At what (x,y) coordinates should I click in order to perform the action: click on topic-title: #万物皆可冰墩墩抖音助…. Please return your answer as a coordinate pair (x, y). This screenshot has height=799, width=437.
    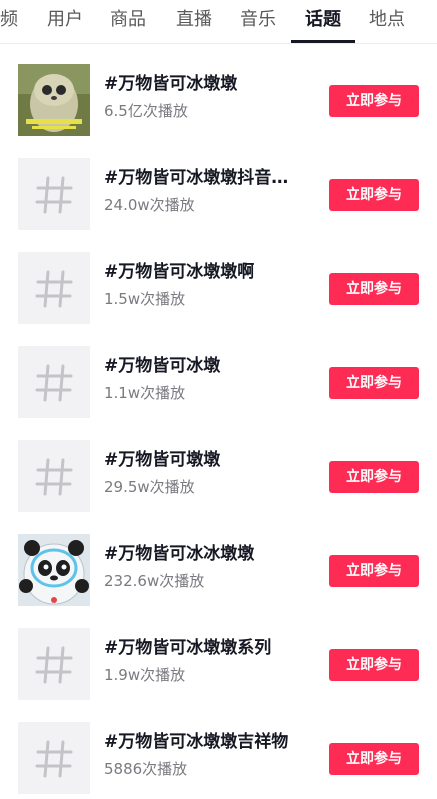
    Looking at the image, I should click on (204, 178).